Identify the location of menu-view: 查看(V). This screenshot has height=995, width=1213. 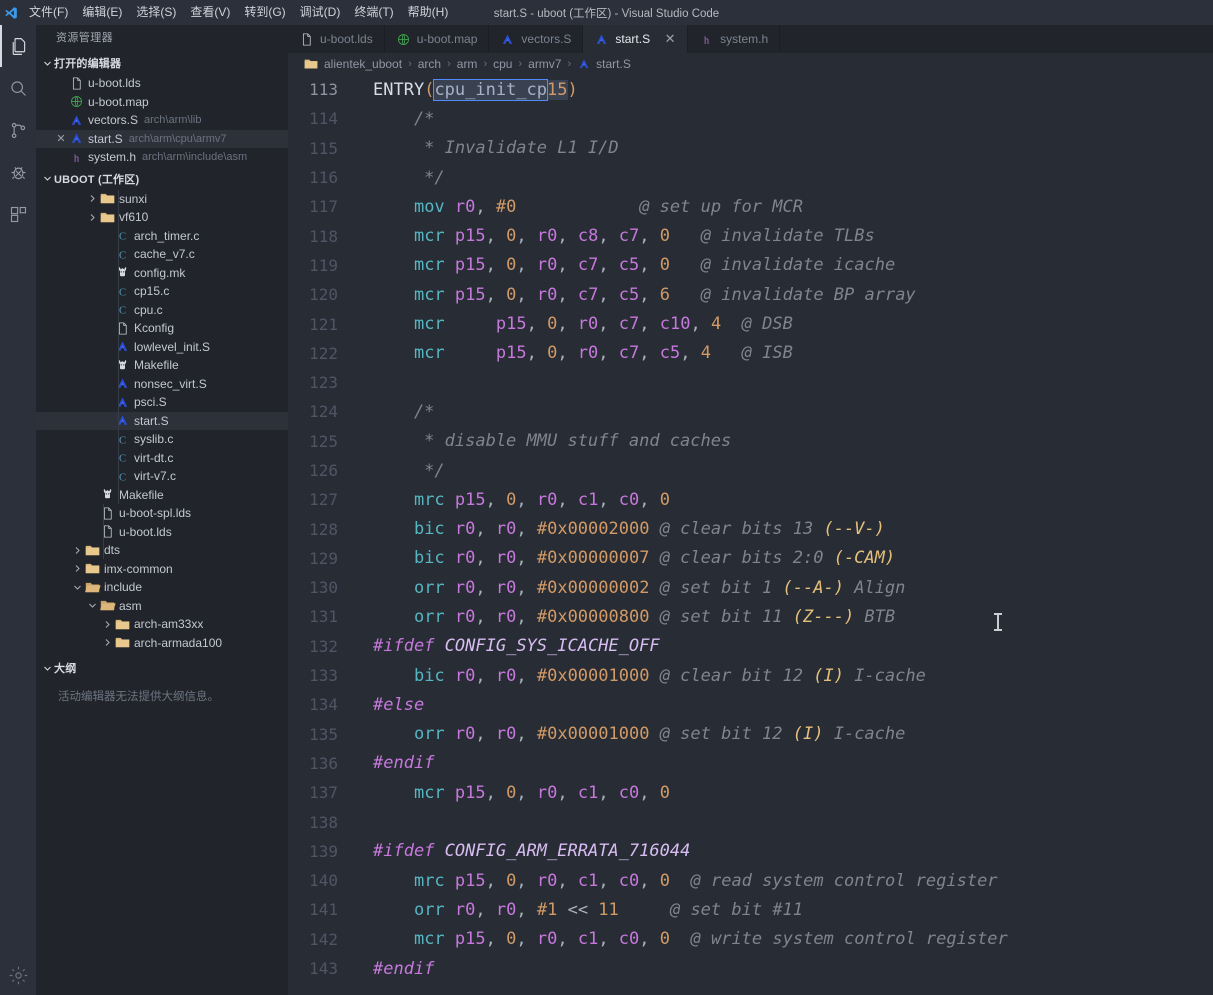
(210, 12).